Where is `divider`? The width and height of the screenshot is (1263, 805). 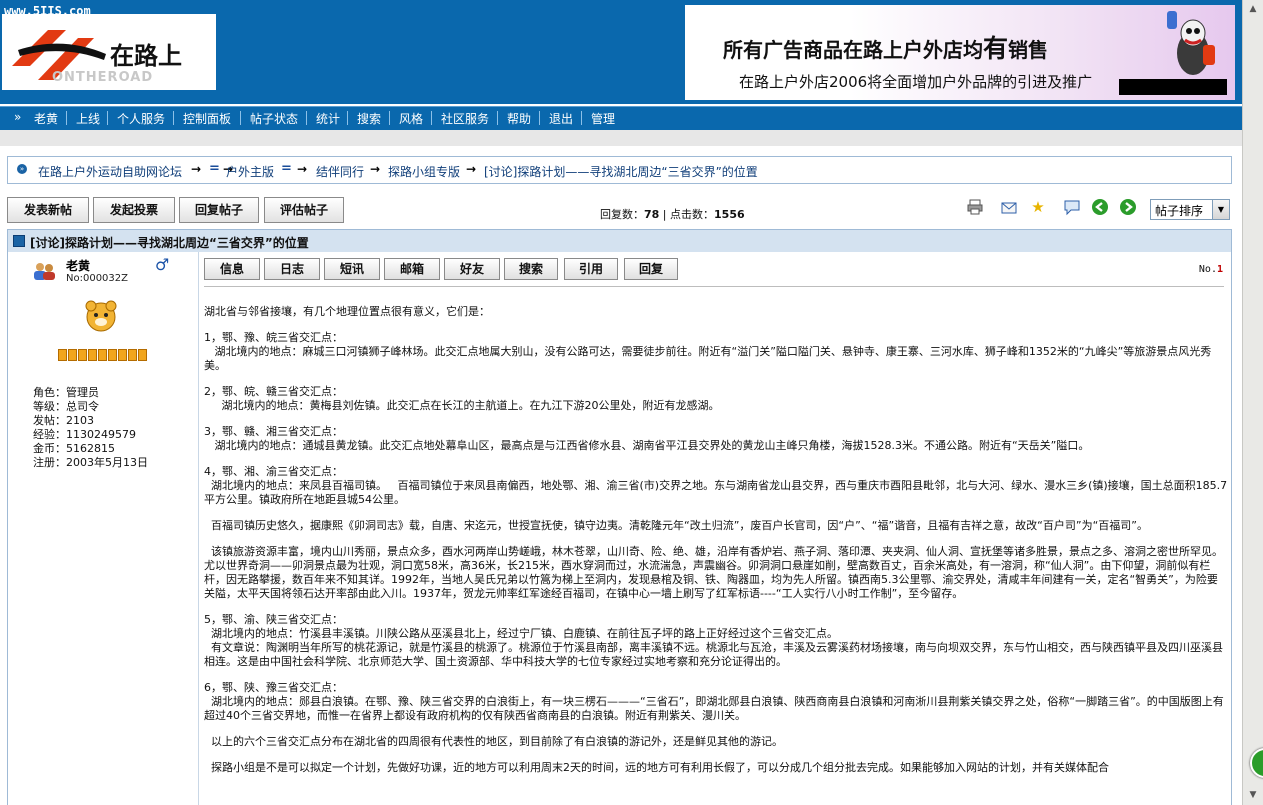
divider is located at coordinates (714, 286).